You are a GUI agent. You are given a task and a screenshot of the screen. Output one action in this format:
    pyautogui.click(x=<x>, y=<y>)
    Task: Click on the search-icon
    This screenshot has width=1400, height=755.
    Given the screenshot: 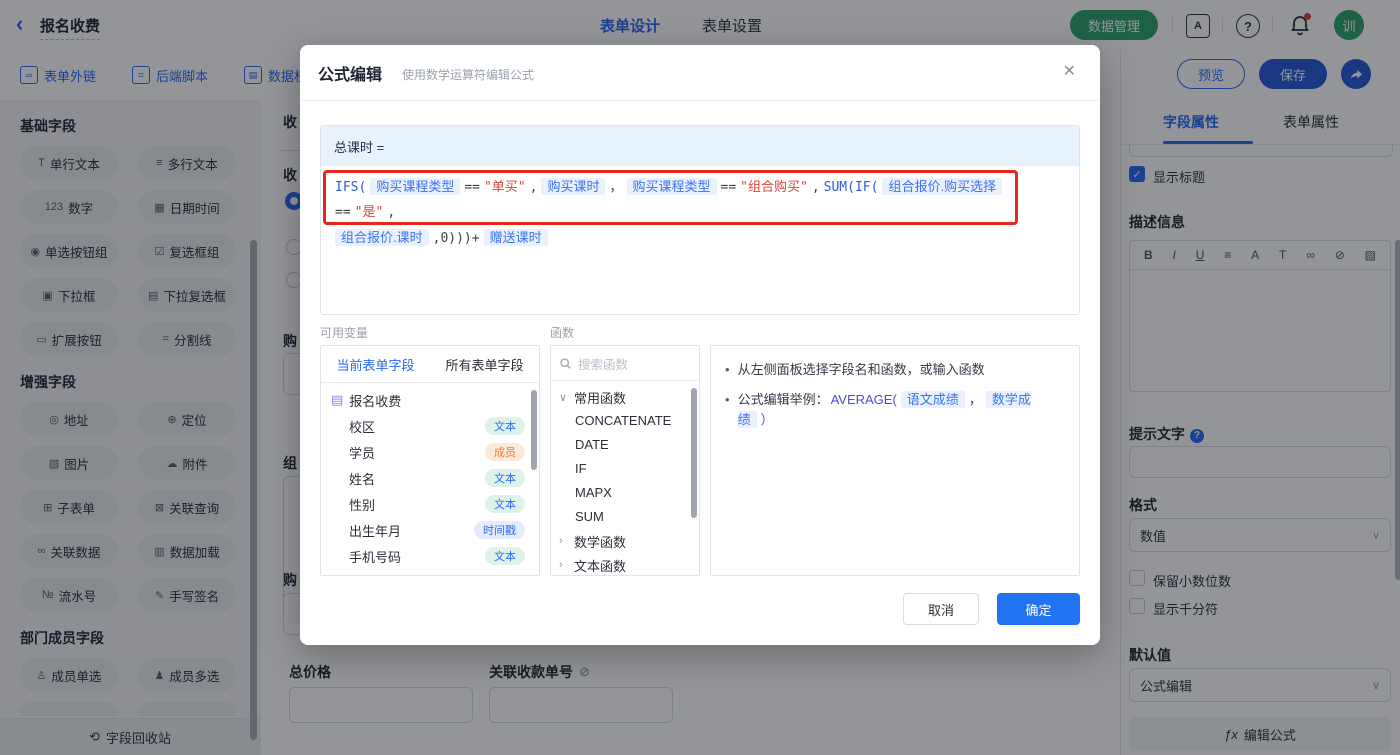 What is the action you would take?
    pyautogui.click(x=565, y=363)
    